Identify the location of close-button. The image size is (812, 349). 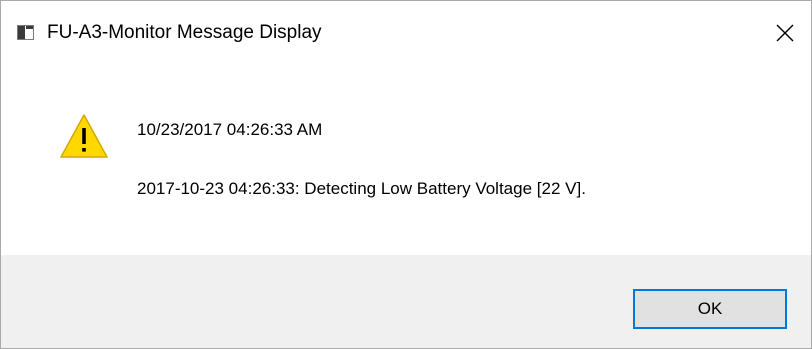
(785, 33).